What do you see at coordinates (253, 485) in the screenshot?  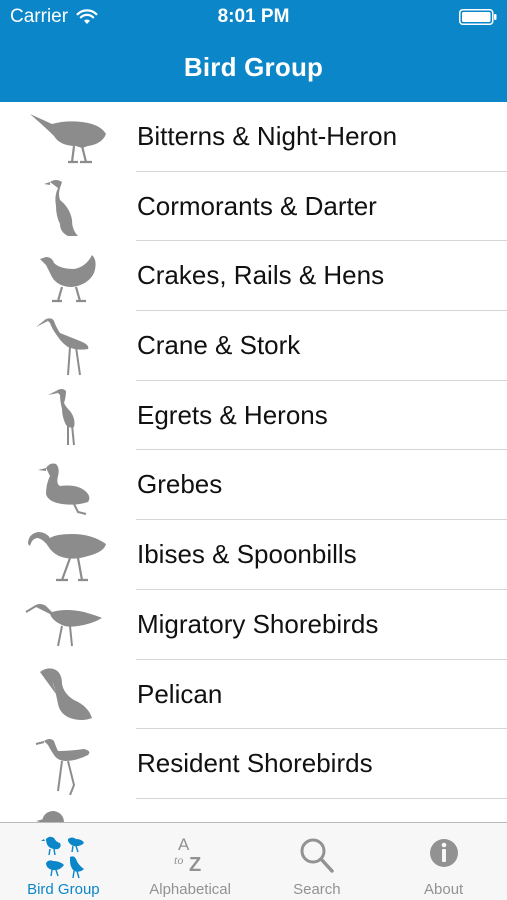 I see `list-item-grebes: Grebes` at bounding box center [253, 485].